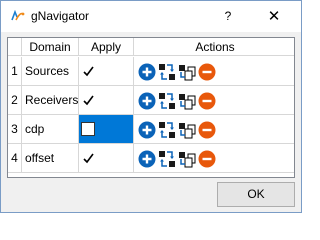 The height and width of the screenshot is (240, 320). Describe the element at coordinates (106, 47) in the screenshot. I see `header-apply: Apply` at that location.